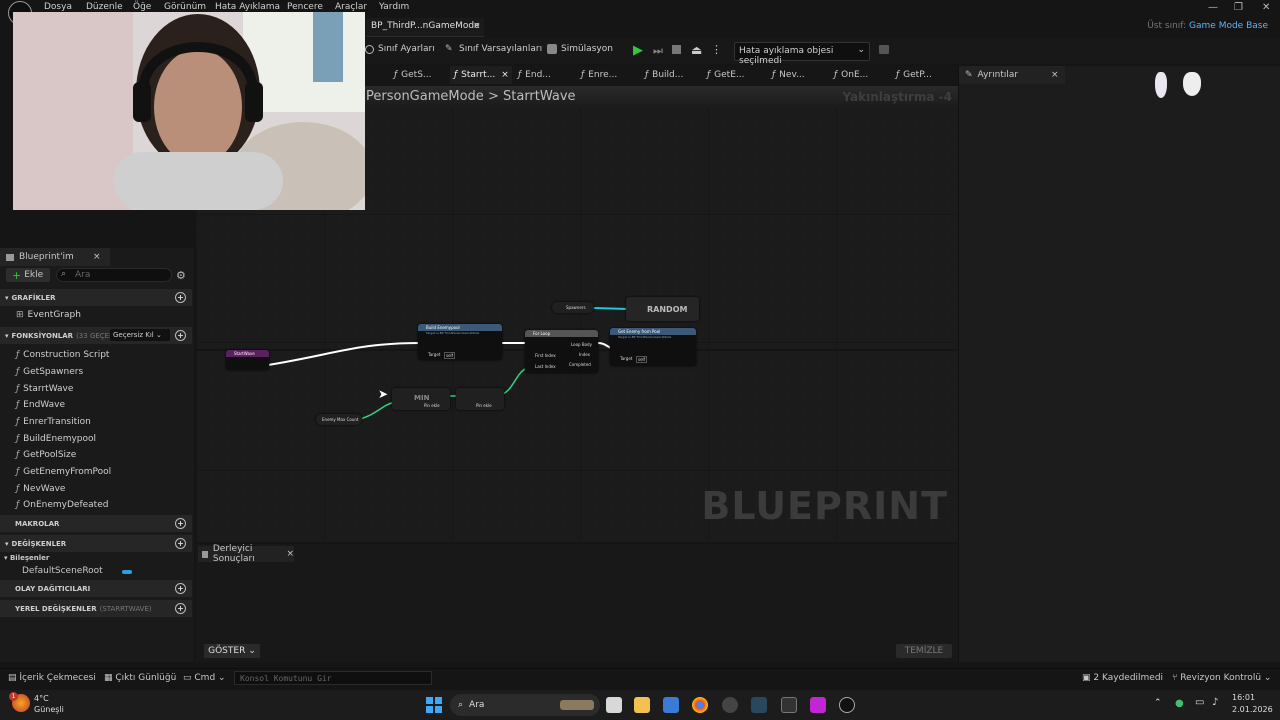 The height and width of the screenshot is (720, 1280). I want to click on volume-icon: ♪, so click(1215, 702).